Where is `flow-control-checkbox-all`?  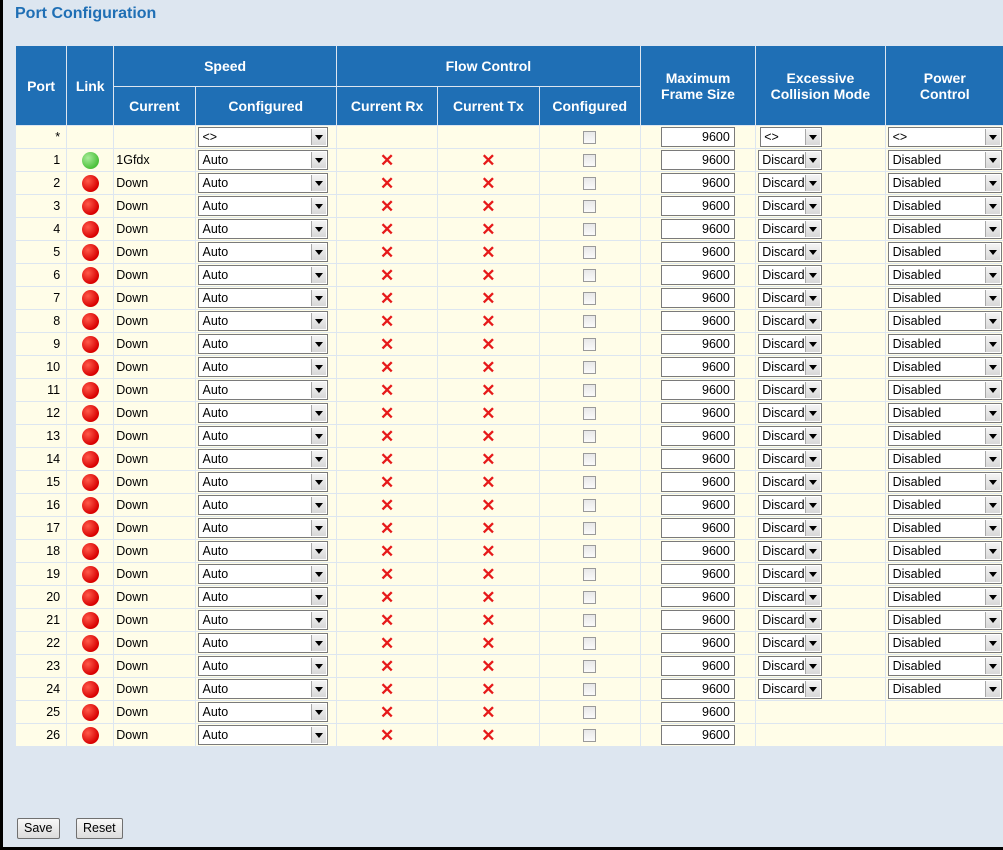
flow-control-checkbox-all is located at coordinates (590, 138).